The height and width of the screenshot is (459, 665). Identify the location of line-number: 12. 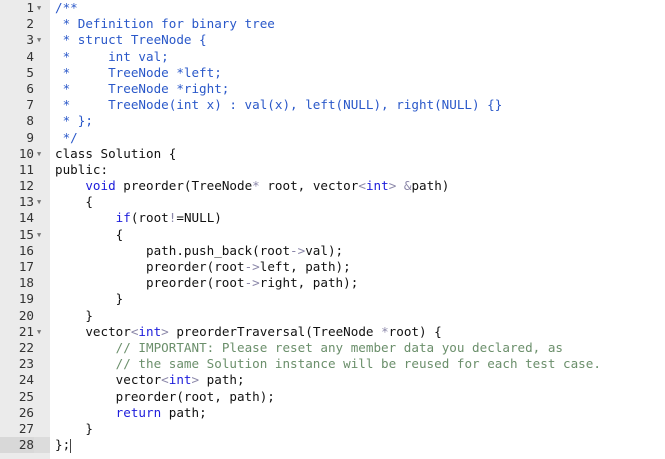
(26, 186).